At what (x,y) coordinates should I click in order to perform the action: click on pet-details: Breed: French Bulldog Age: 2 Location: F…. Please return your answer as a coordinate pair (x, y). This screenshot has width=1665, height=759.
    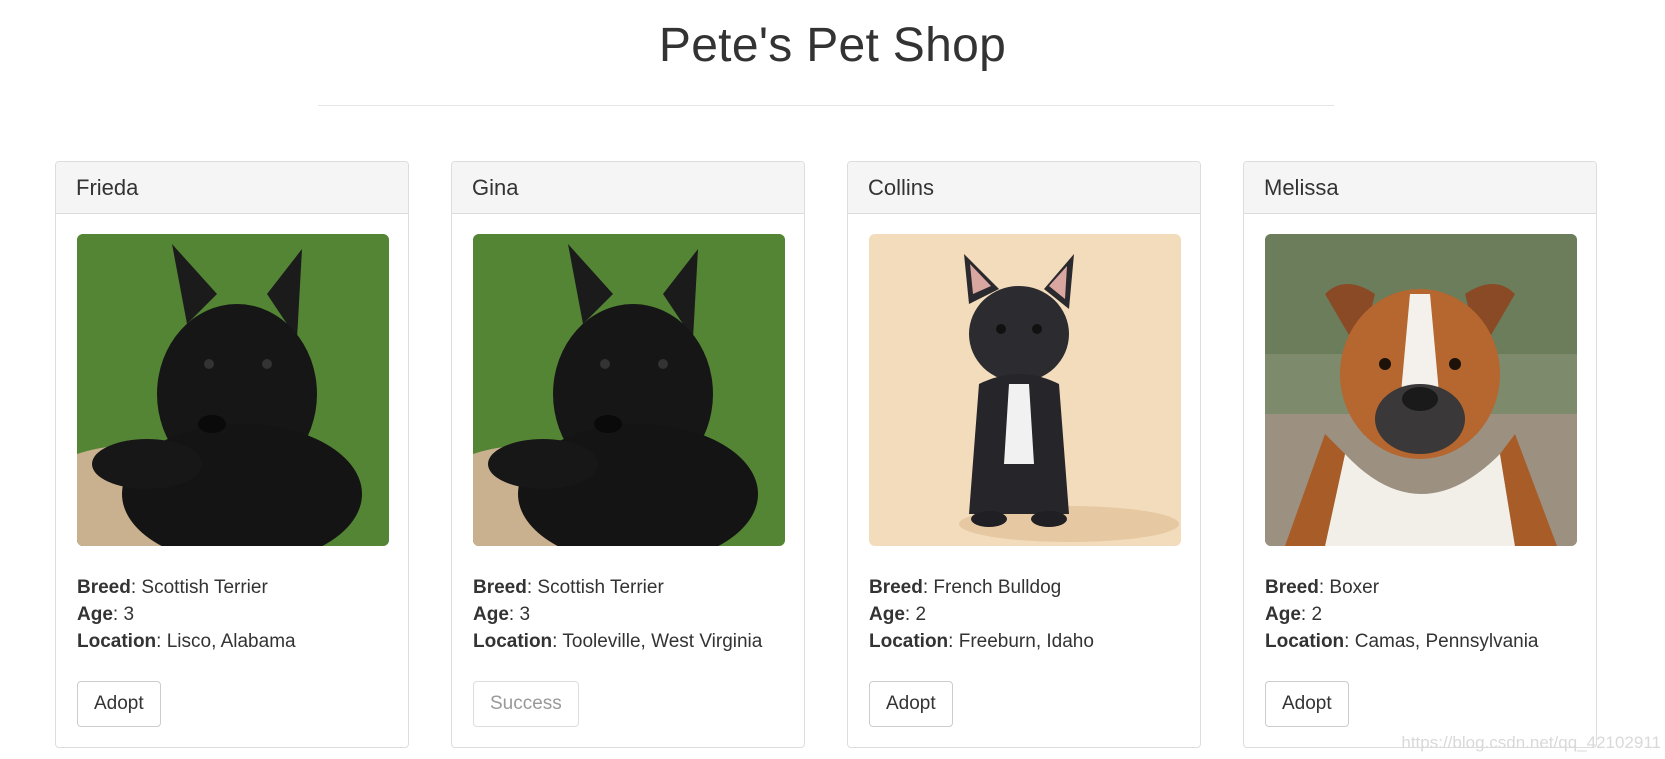
    Looking at the image, I should click on (981, 614).